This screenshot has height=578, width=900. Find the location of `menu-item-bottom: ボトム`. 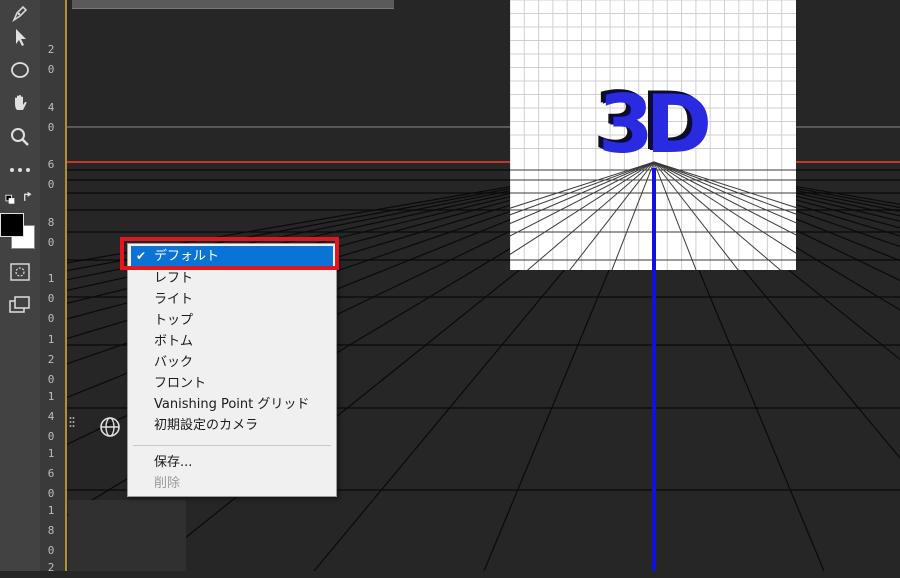

menu-item-bottom: ボトム is located at coordinates (232, 341).